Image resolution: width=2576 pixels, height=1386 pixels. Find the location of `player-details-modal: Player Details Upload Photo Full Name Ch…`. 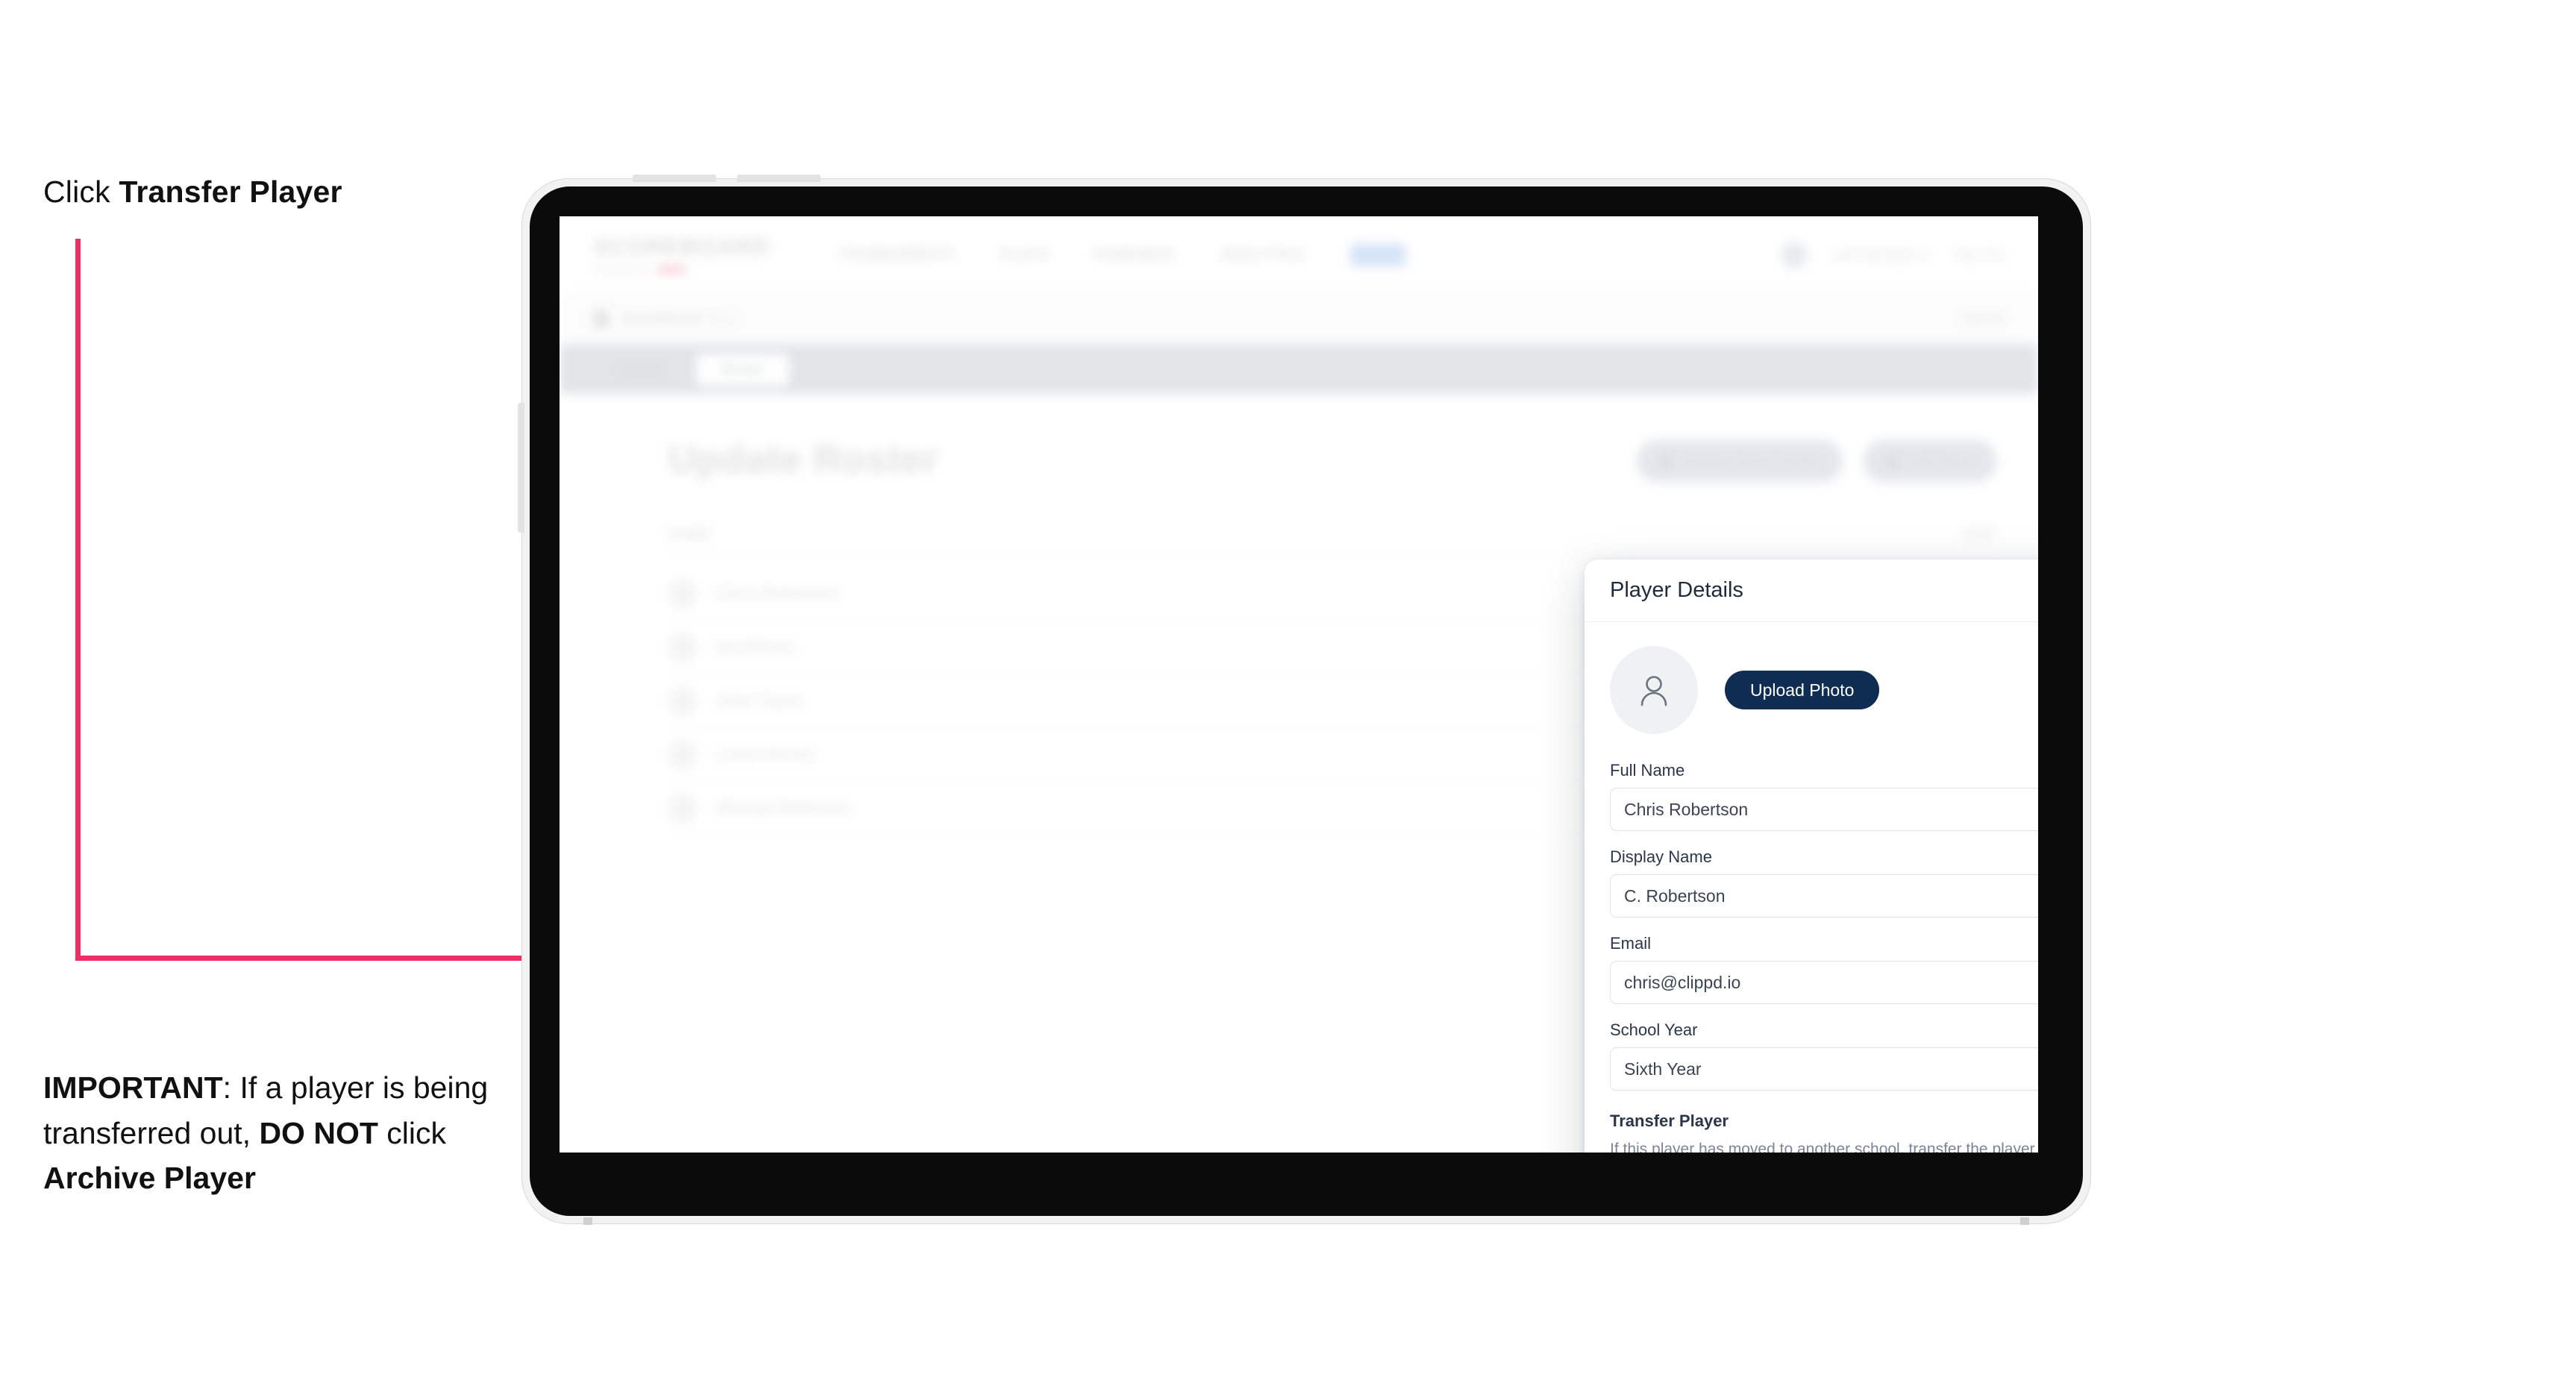

player-details-modal: Player Details Upload Photo Full Name Ch… is located at coordinates (1811, 856).